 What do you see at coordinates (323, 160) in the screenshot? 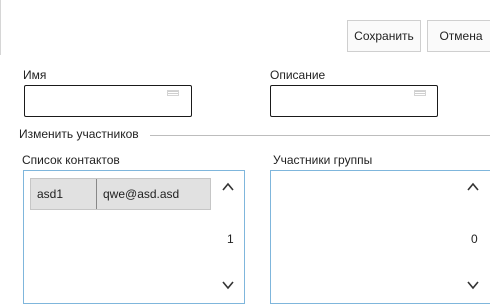
I see `members-list-label: Участники группы` at bounding box center [323, 160].